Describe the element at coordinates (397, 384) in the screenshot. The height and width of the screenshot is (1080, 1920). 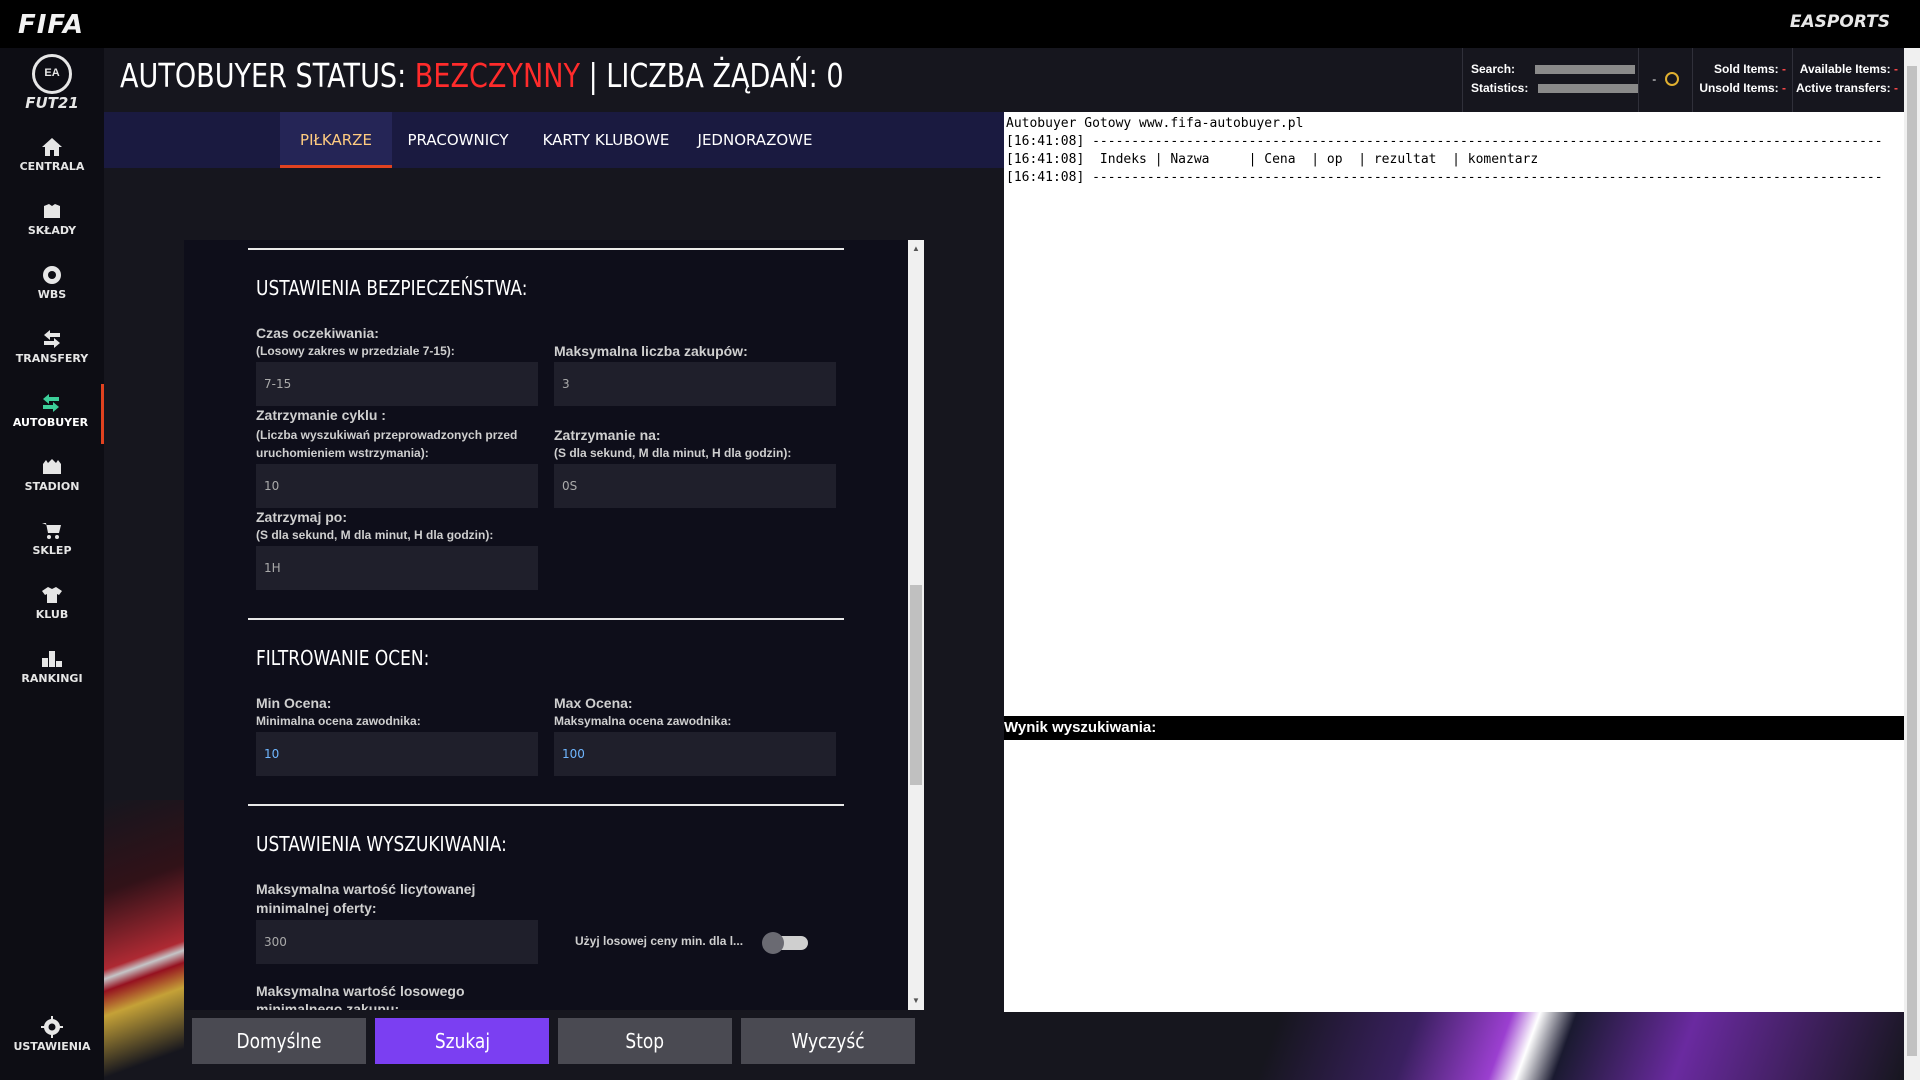
I see `wait-time-input: 7-15` at that location.